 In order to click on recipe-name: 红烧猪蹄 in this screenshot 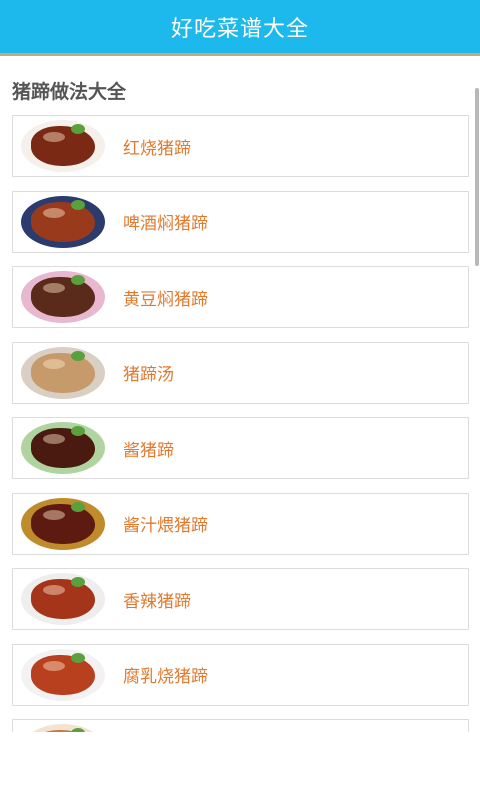, I will do `click(157, 148)`.